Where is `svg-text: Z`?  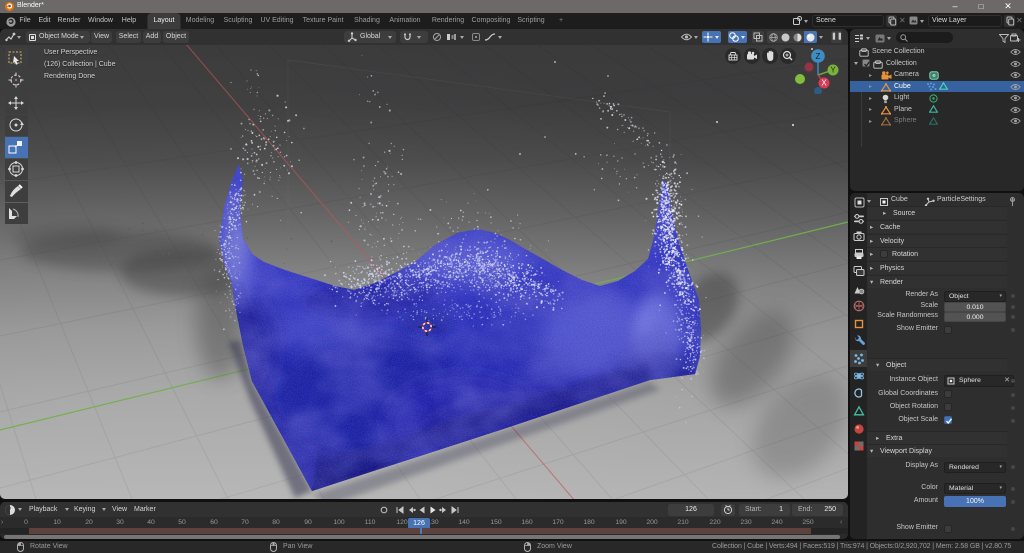 svg-text: Z is located at coordinates (818, 56).